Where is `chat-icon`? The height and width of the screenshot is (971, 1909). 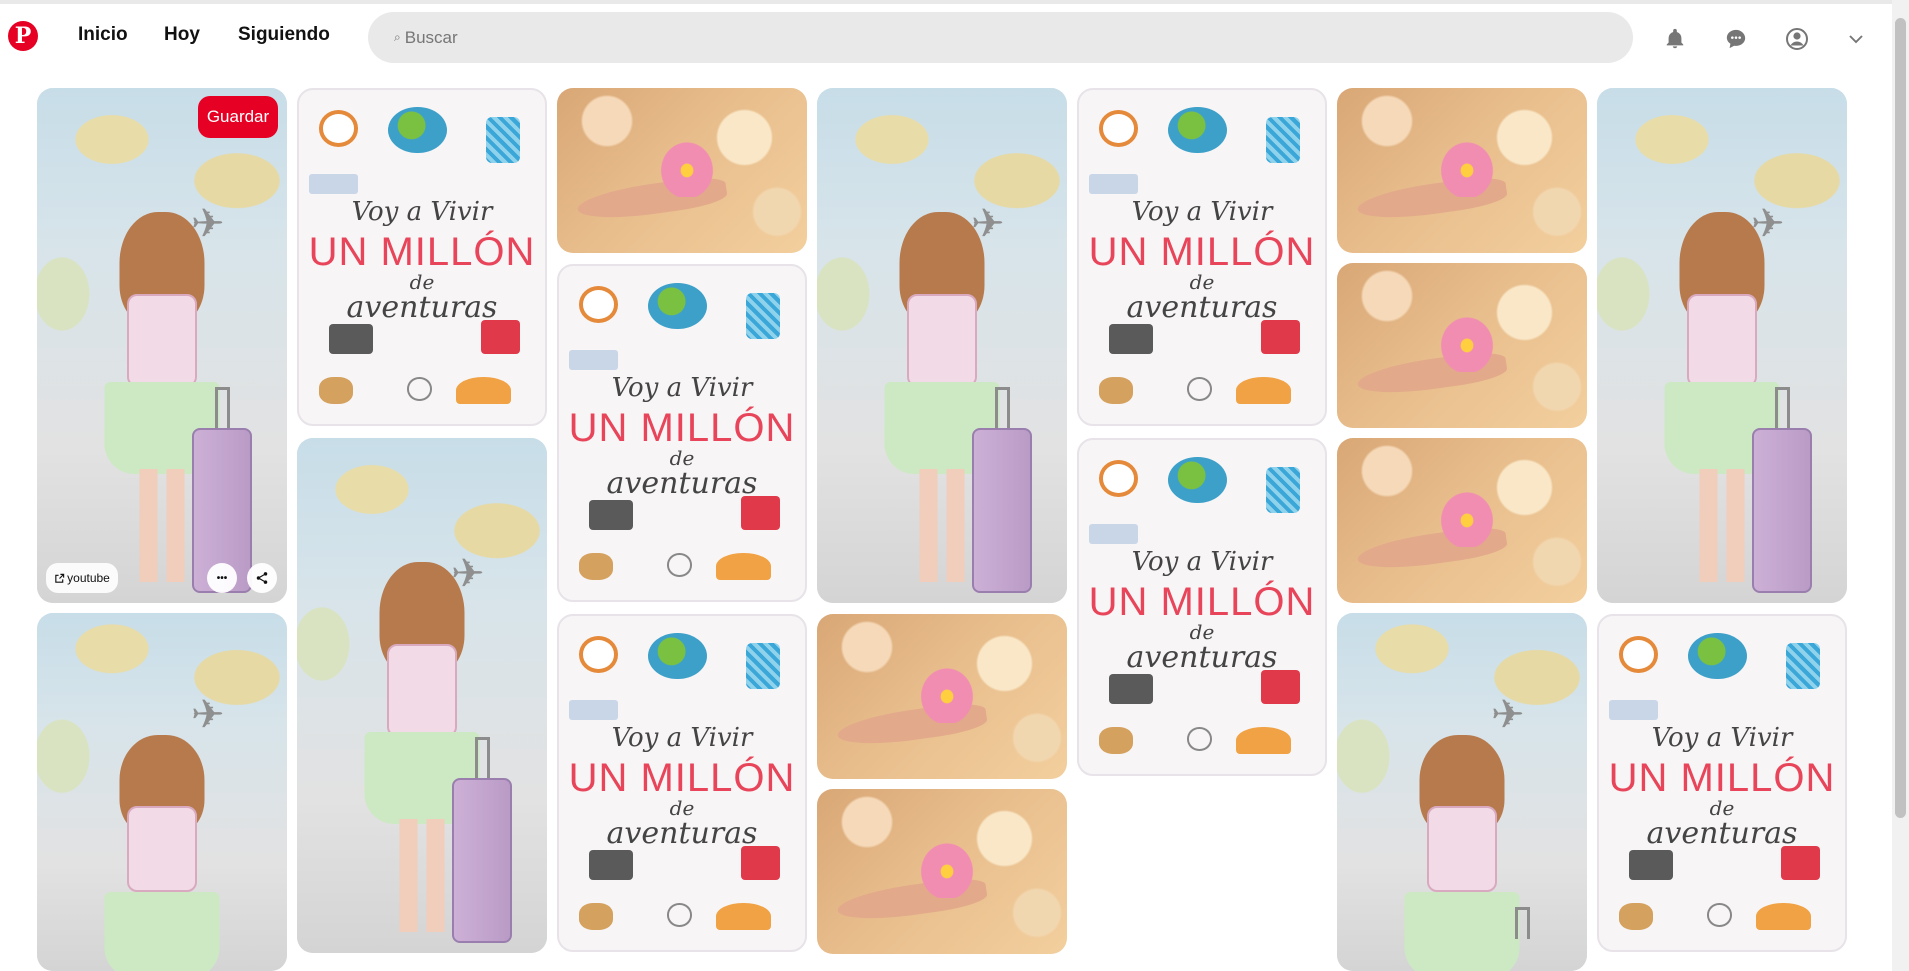
chat-icon is located at coordinates (1736, 39).